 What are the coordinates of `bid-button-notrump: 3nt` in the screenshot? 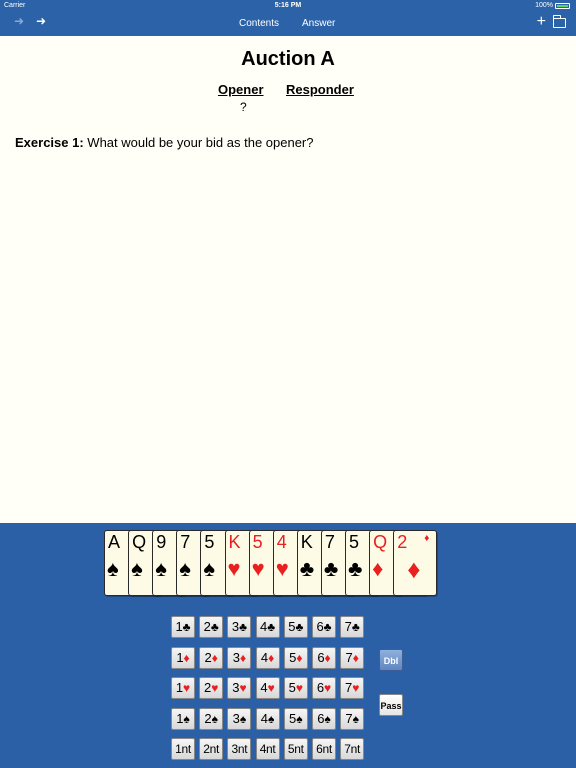 It's located at (239, 749).